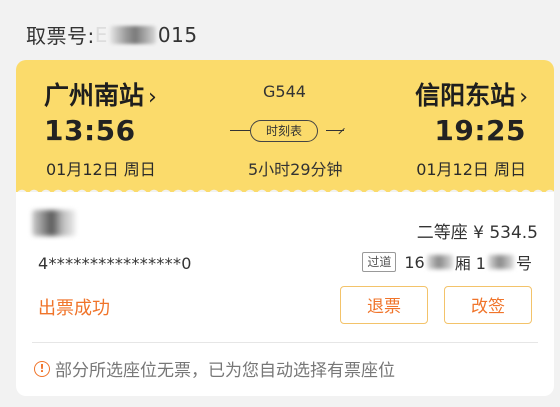 This screenshot has height=407, width=560. Describe the element at coordinates (465, 95) in the screenshot. I see `arrival-station-label: 信阳东站` at that location.